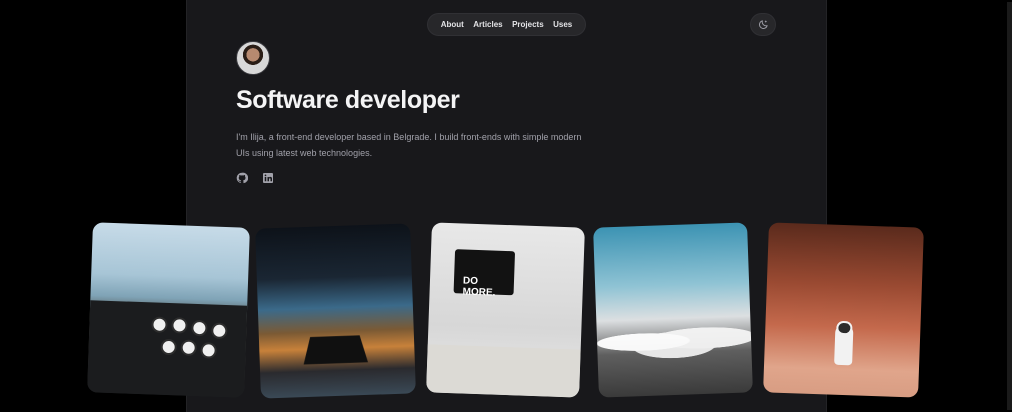 This screenshot has width=1012, height=412. I want to click on linkedin-icon, so click(268, 178).